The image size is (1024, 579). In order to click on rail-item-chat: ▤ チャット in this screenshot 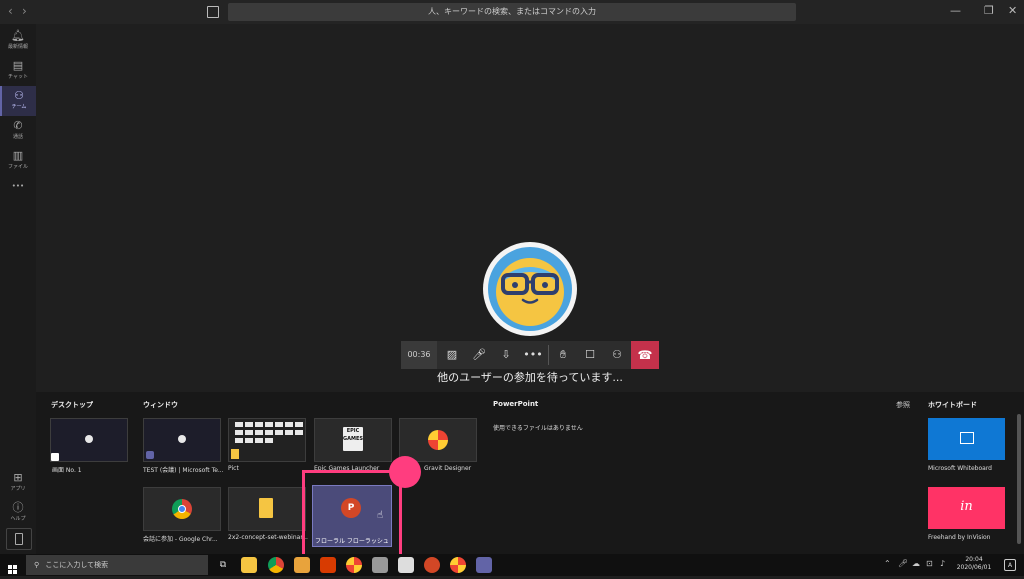, I will do `click(18, 71)`.